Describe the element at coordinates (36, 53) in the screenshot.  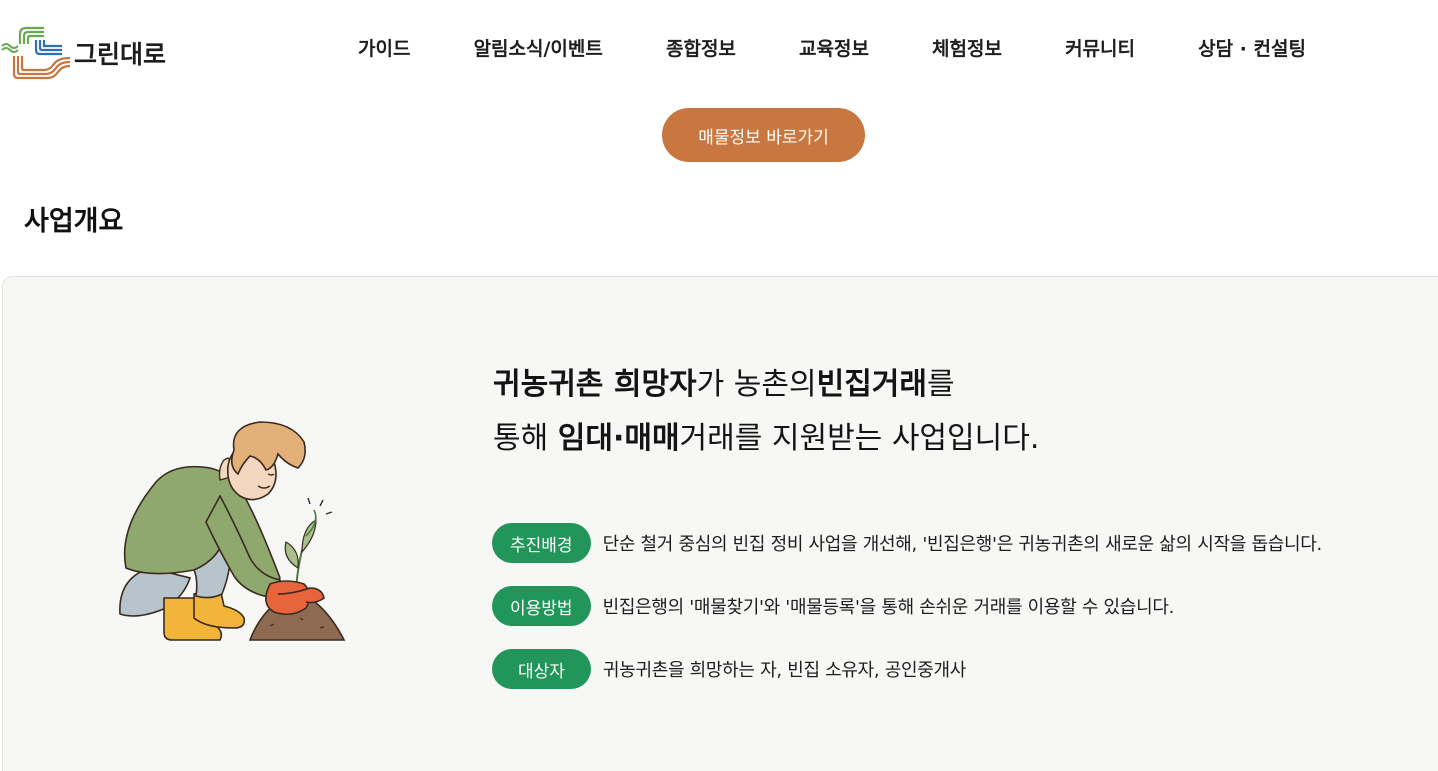
I see `green-road-lines-logo-icon` at that location.